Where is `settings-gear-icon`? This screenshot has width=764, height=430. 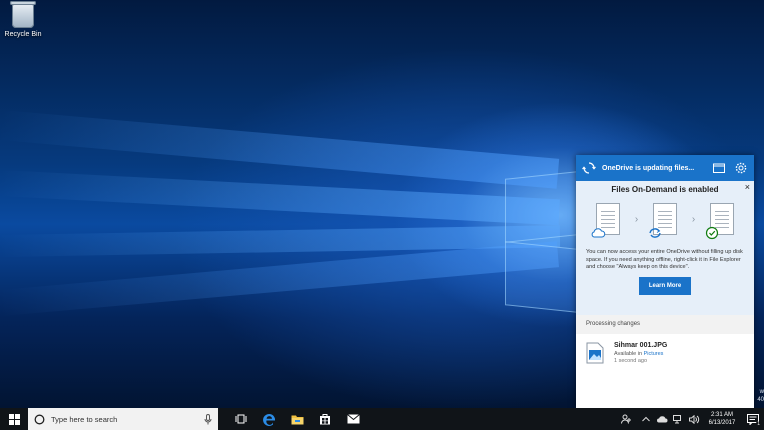
settings-gear-icon is located at coordinates (741, 168).